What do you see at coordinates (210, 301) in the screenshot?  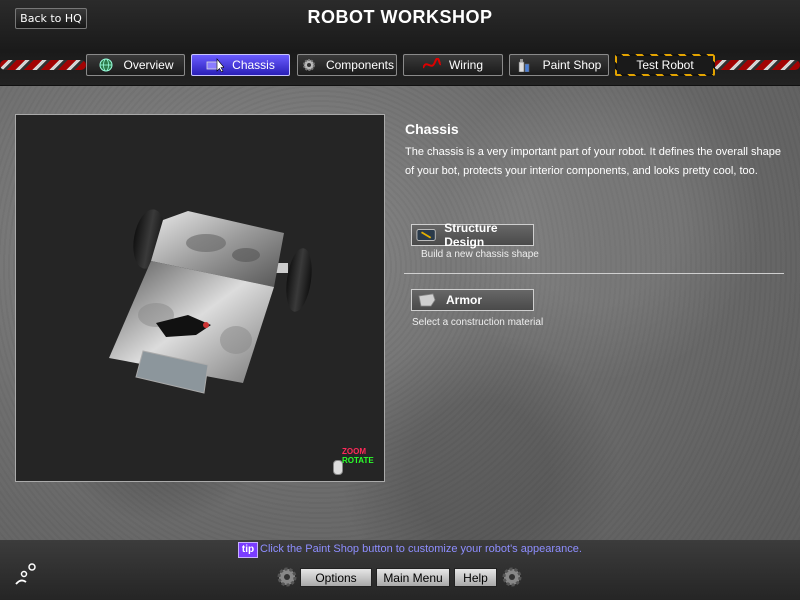 I see `robot-model-render` at bounding box center [210, 301].